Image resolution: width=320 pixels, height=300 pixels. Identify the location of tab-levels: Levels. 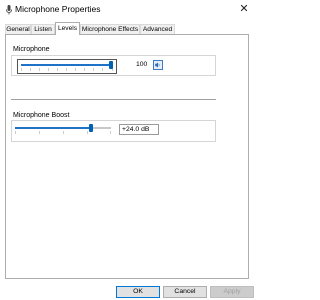
(67, 28).